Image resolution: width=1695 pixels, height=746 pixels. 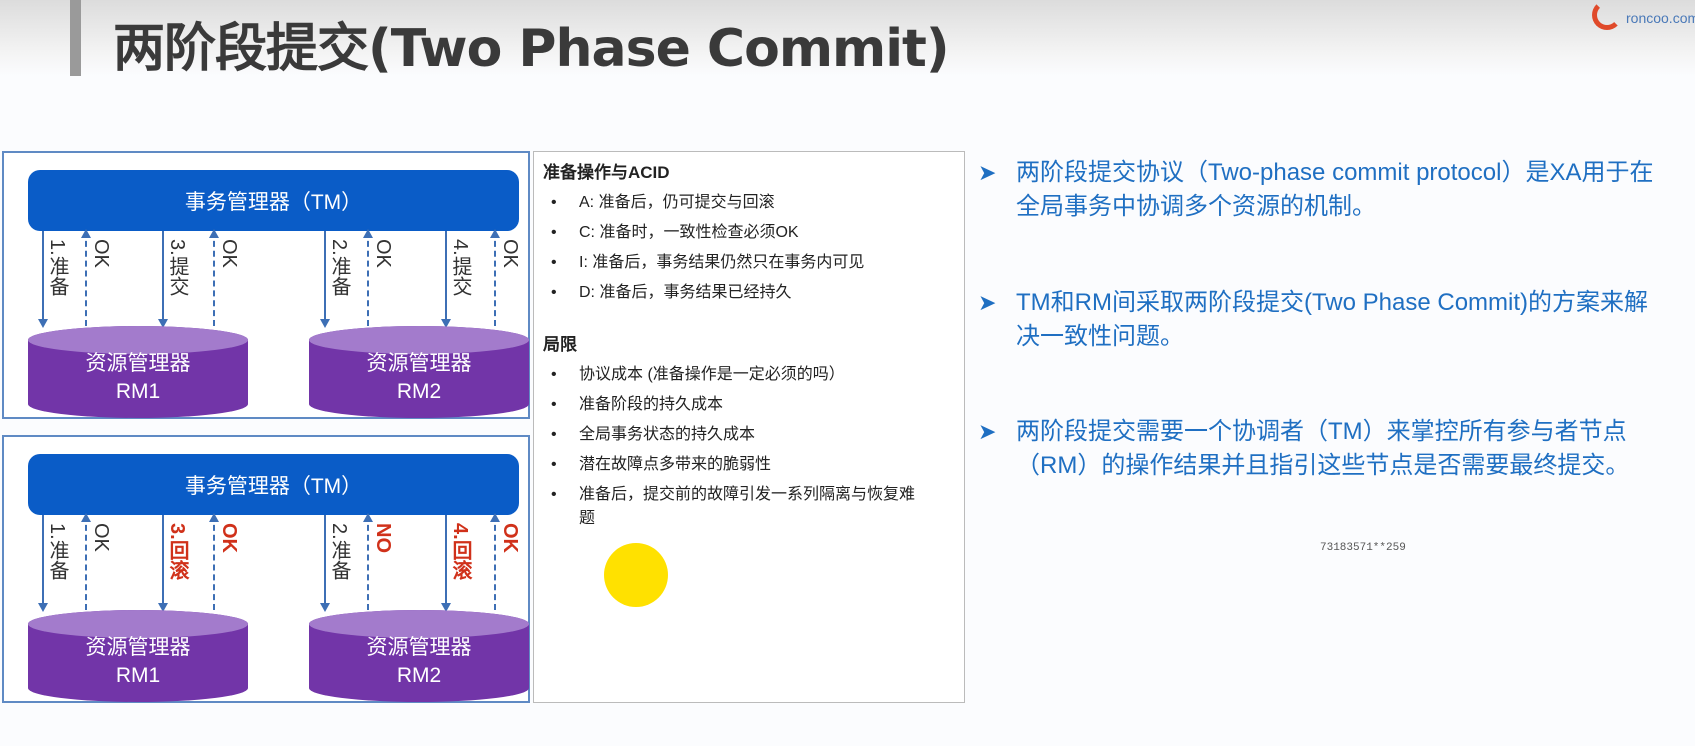 What do you see at coordinates (460, 551) in the screenshot?
I see `arrow-label: 4.回滚` at bounding box center [460, 551].